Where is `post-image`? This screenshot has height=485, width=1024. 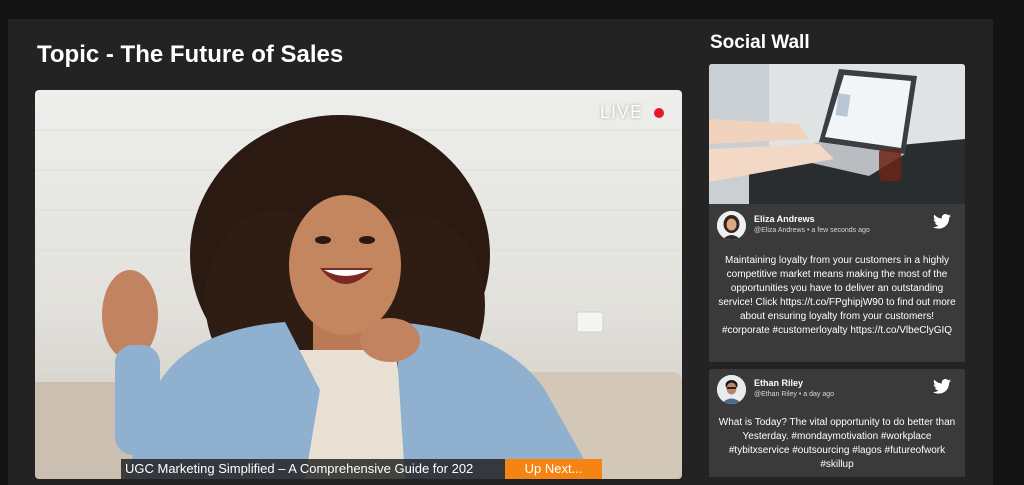 post-image is located at coordinates (837, 134).